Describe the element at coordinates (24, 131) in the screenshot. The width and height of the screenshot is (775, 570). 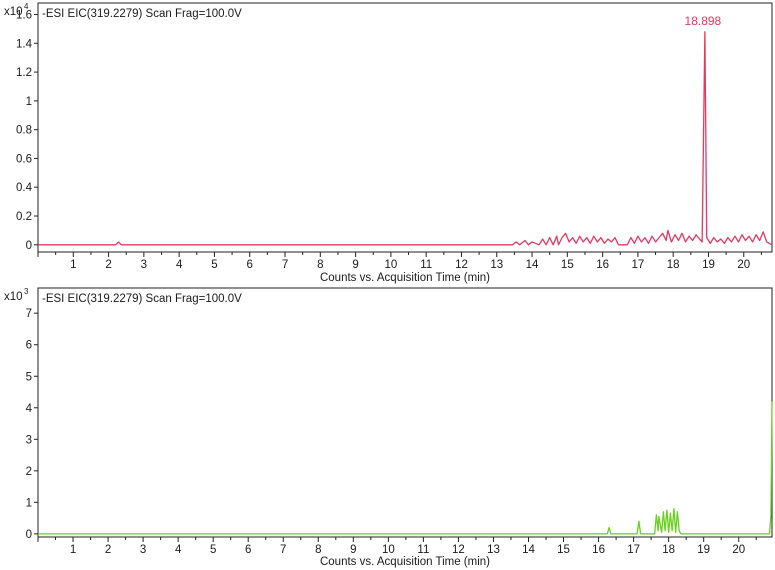
I see `y-tick-label: 0.8` at that location.